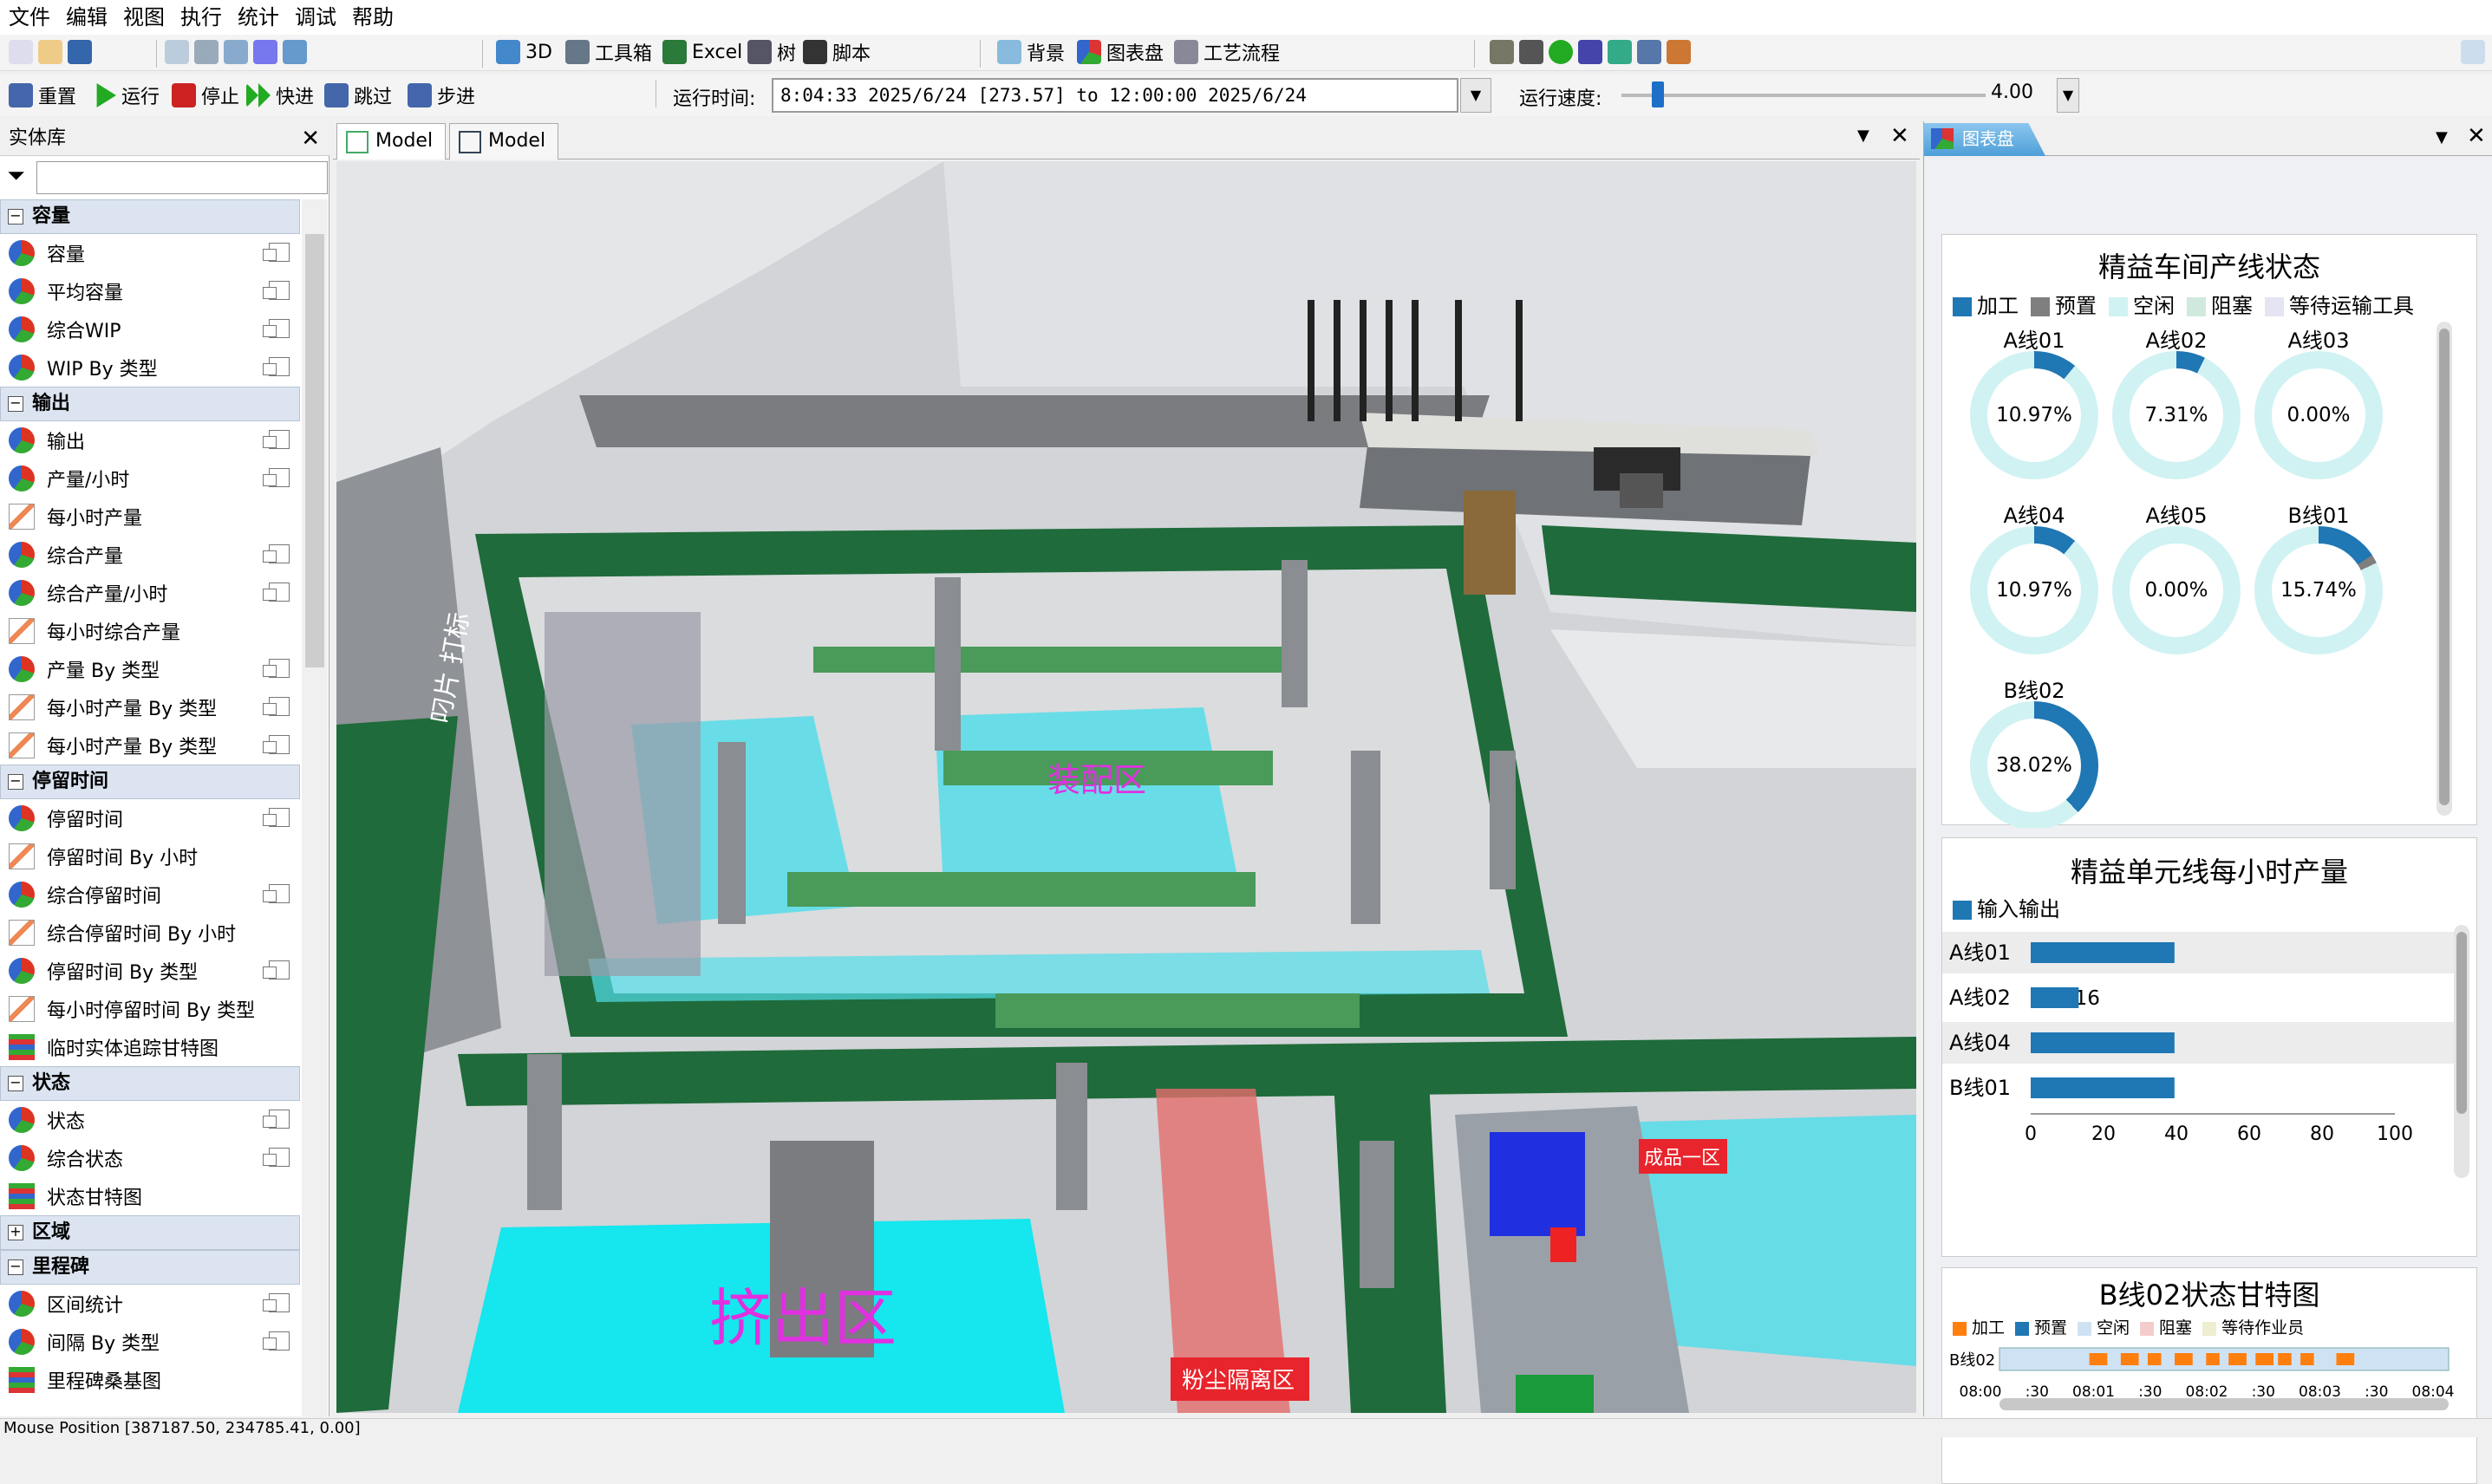  Describe the element at coordinates (1863, 136) in the screenshot. I see `tabs-dropdown-icon: ▼` at that location.